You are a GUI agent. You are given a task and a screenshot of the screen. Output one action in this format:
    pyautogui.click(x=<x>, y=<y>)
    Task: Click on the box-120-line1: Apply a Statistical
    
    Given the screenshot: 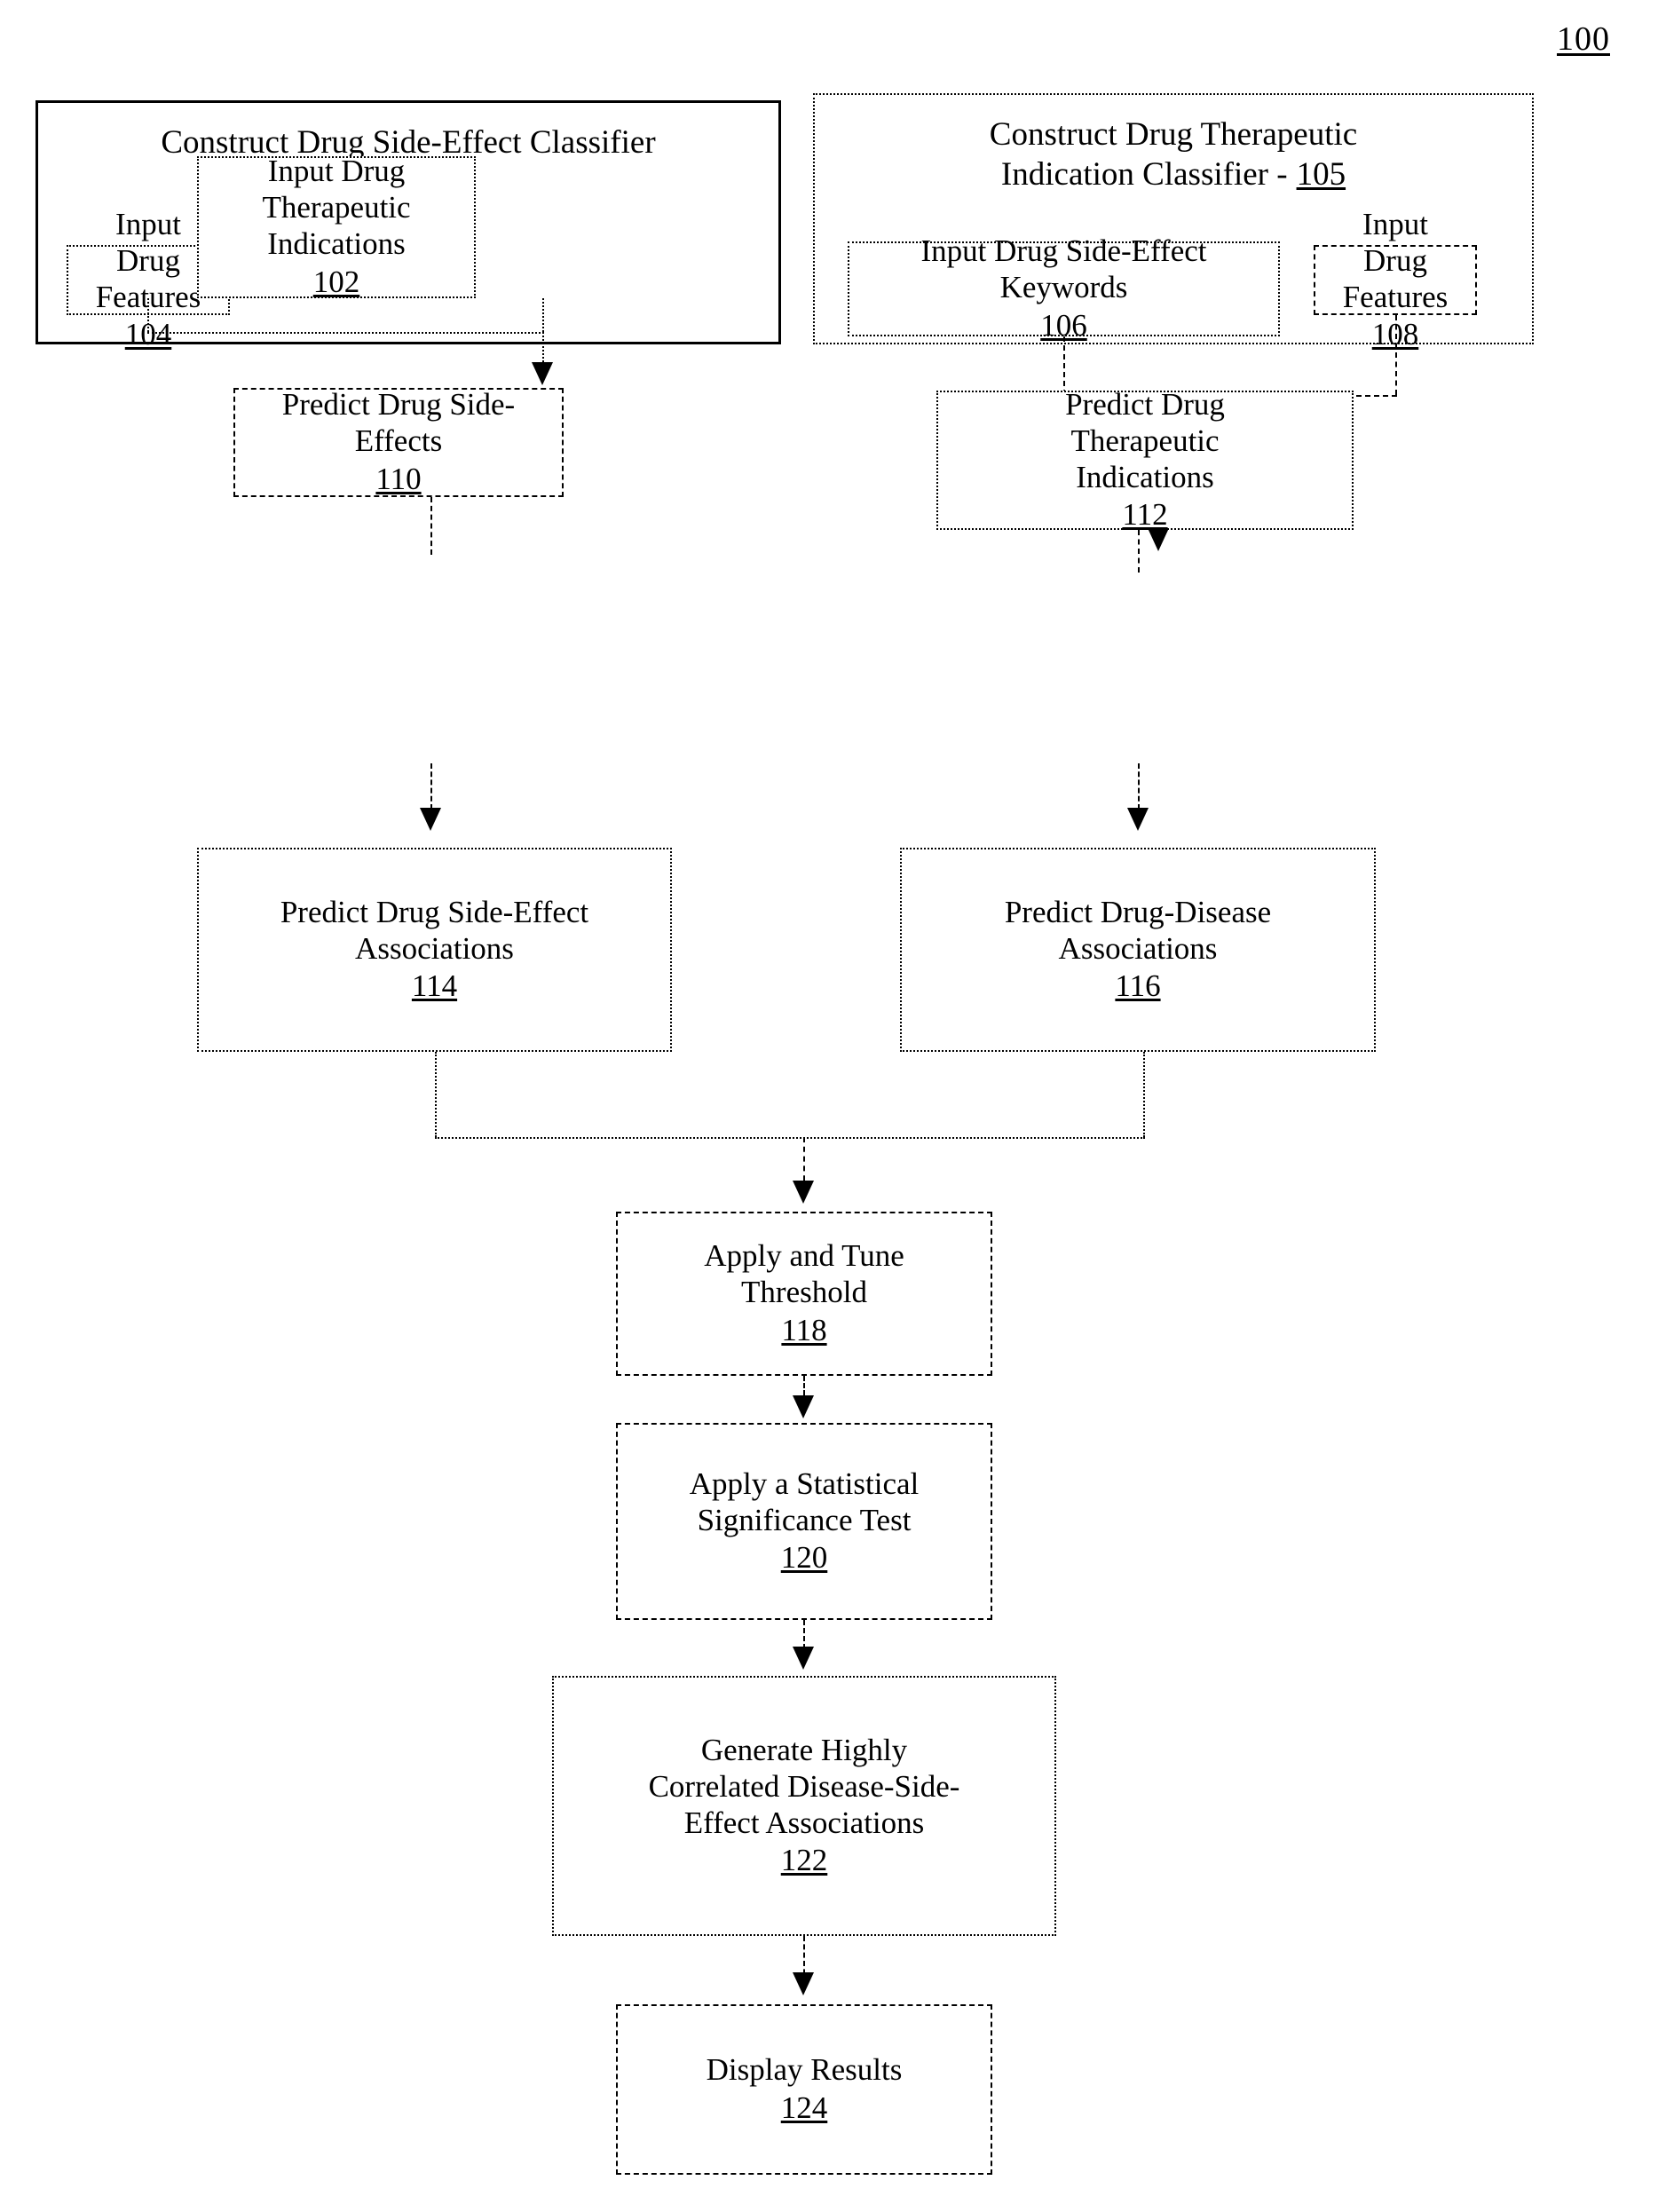 What is the action you would take?
    pyautogui.click(x=804, y=1483)
    